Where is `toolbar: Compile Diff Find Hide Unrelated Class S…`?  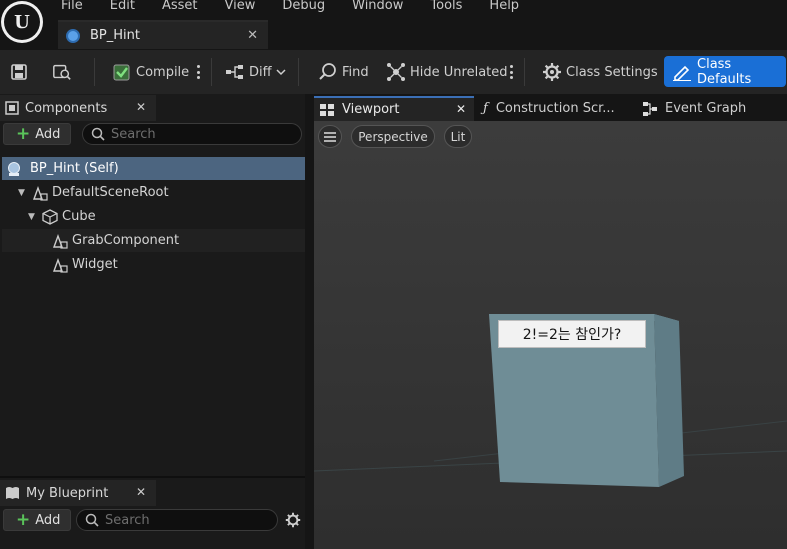
toolbar: Compile Diff Find Hide Unrelated Class S… is located at coordinates (393, 72).